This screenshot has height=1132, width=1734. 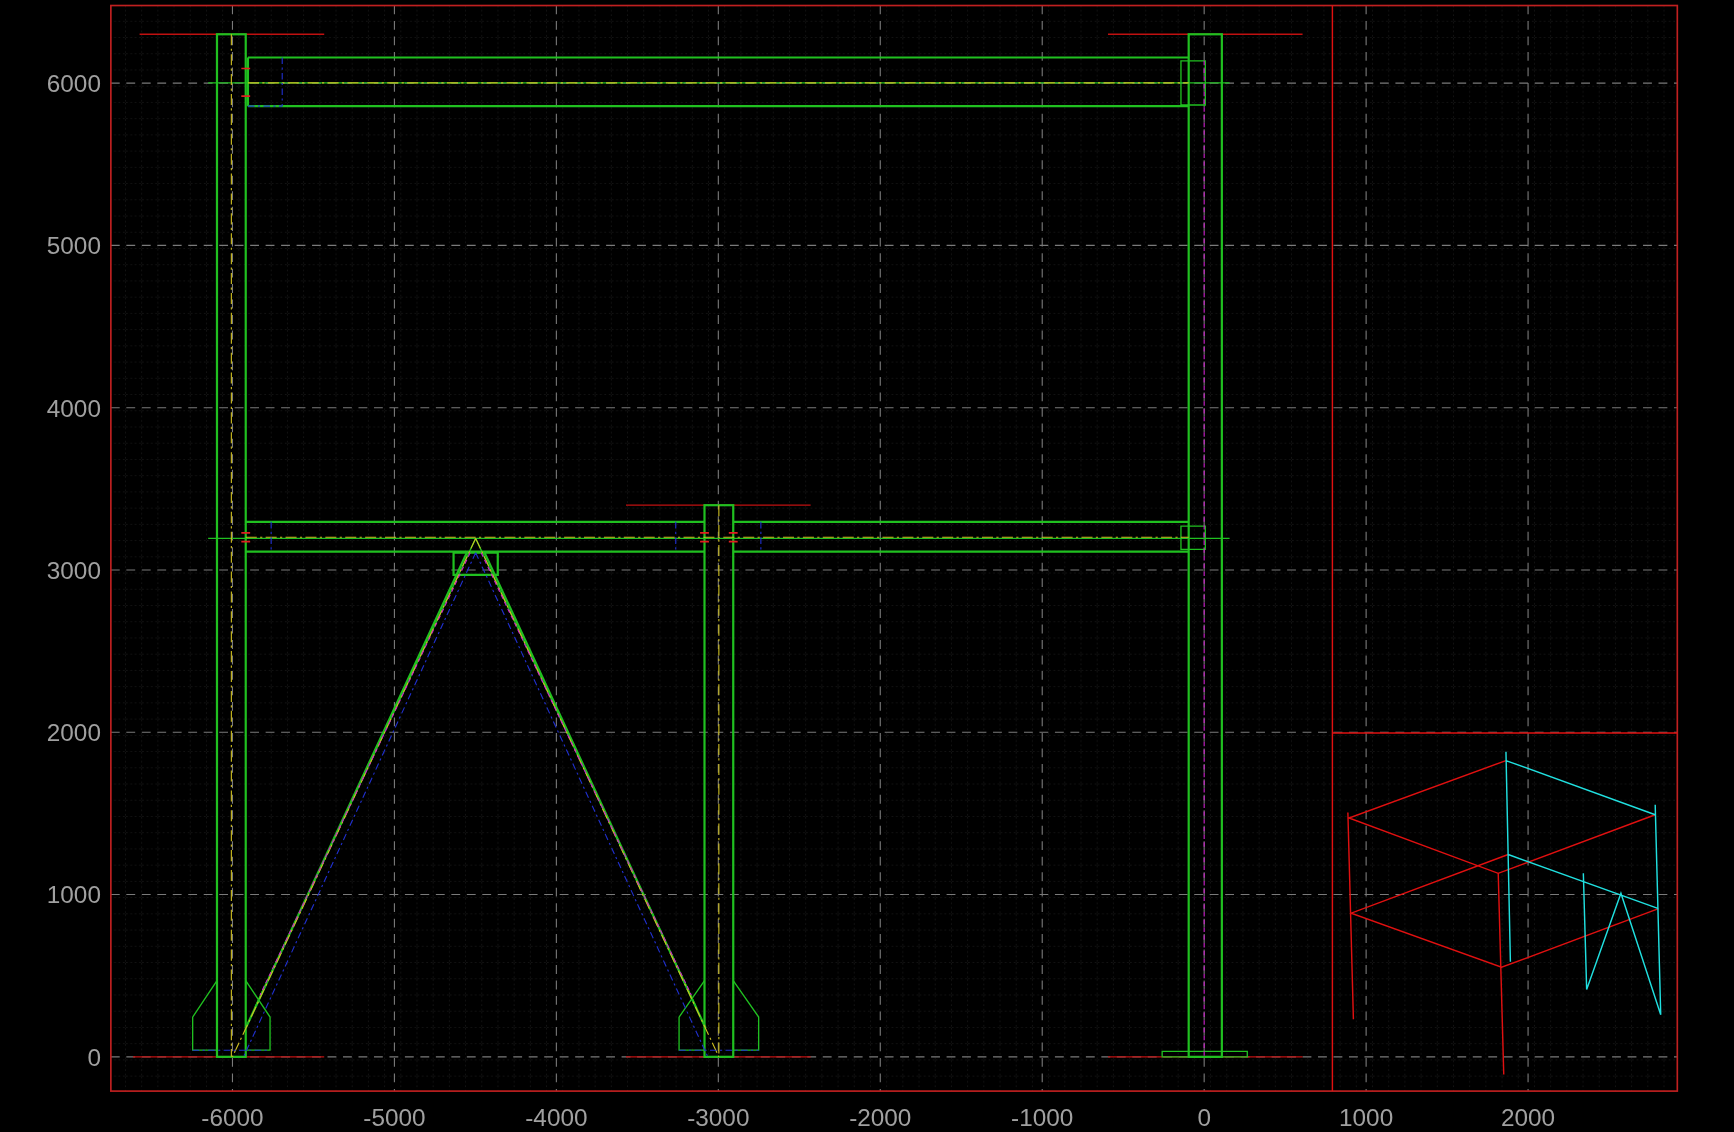 I want to click on axis-tick-label: -5000, so click(x=394, y=1118).